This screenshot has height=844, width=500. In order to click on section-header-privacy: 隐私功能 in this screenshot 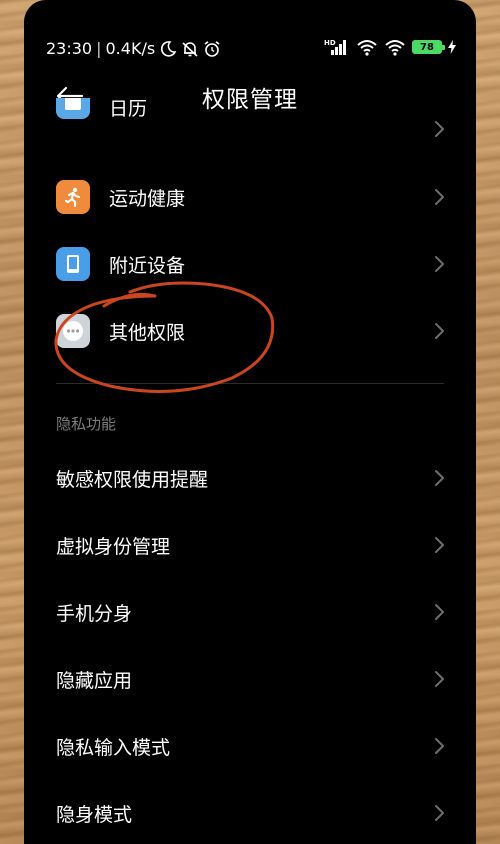, I will do `click(86, 424)`.